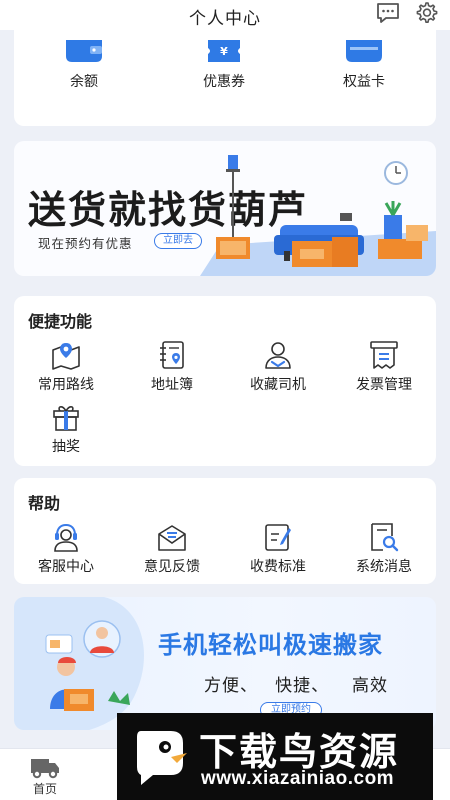 This screenshot has height=800, width=450. I want to click on help-item-label: 收费标准, so click(278, 566).